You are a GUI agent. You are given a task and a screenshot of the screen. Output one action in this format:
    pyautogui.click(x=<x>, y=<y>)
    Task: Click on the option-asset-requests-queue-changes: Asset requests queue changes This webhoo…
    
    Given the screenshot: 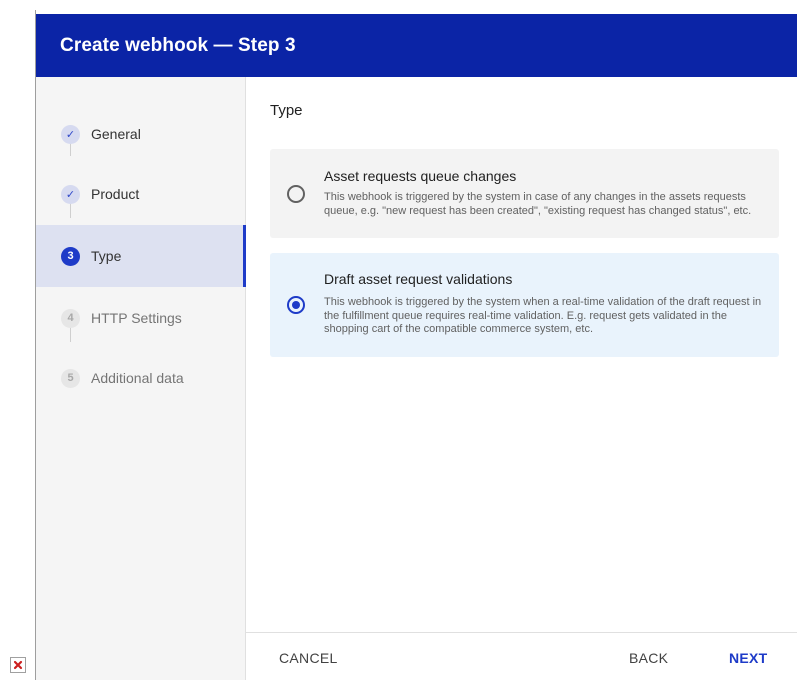 What is the action you would take?
    pyautogui.click(x=524, y=193)
    